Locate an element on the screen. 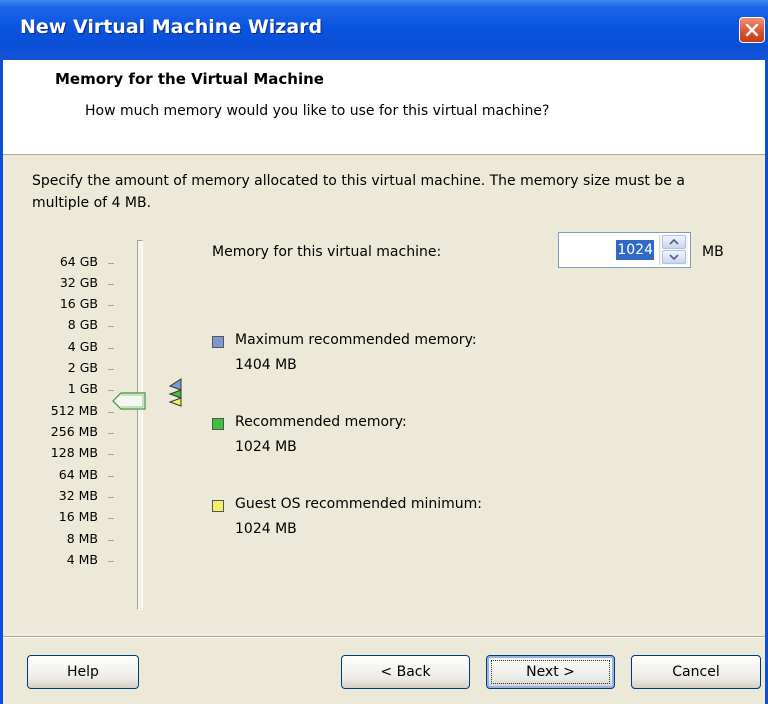  window-frame-left is located at coordinates (1, 382).